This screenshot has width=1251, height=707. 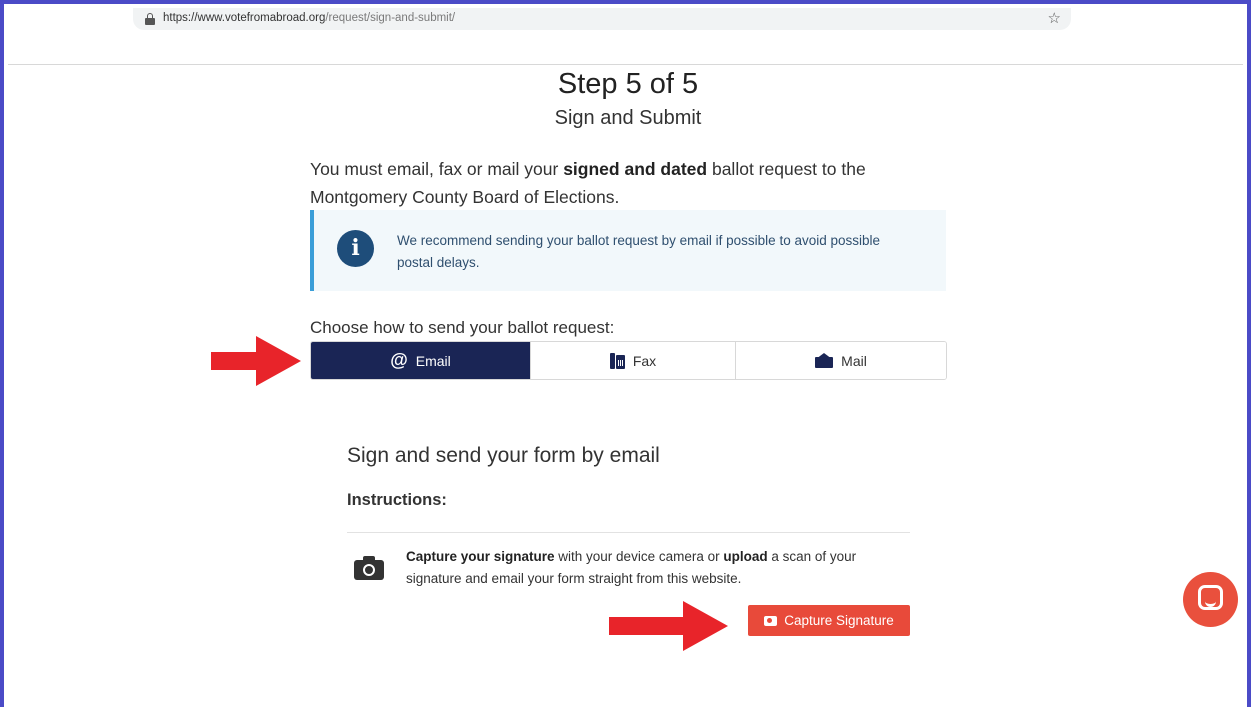 I want to click on instructions-divider, so click(x=628, y=532).